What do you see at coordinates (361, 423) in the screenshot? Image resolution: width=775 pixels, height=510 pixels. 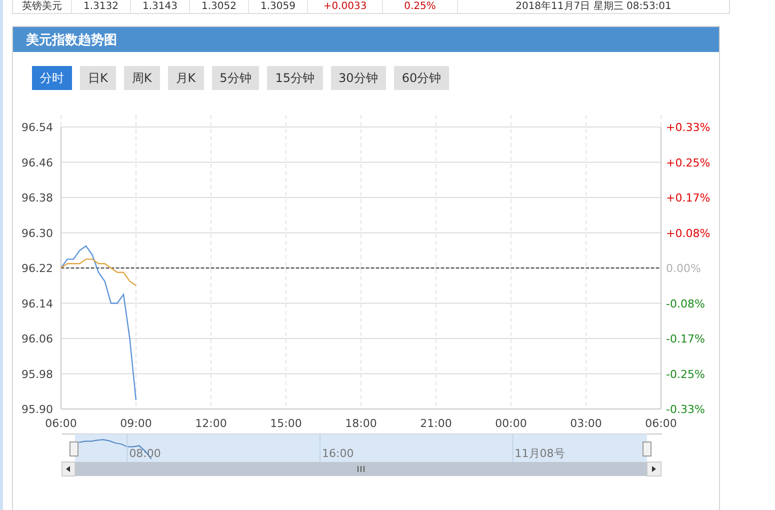 I see `x-axis-label: 18:00` at bounding box center [361, 423].